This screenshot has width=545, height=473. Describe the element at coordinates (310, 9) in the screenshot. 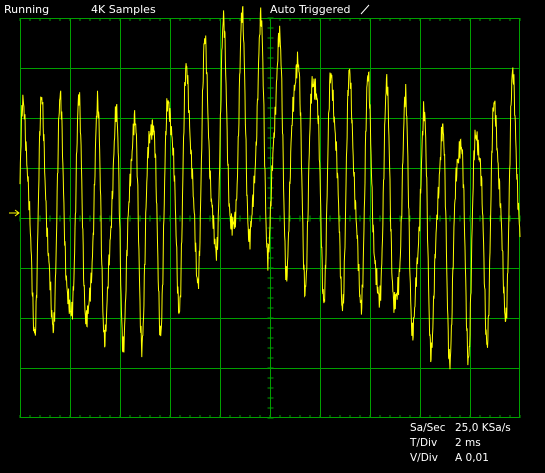

I see `trigger-mode-label: Auto Triggered` at that location.